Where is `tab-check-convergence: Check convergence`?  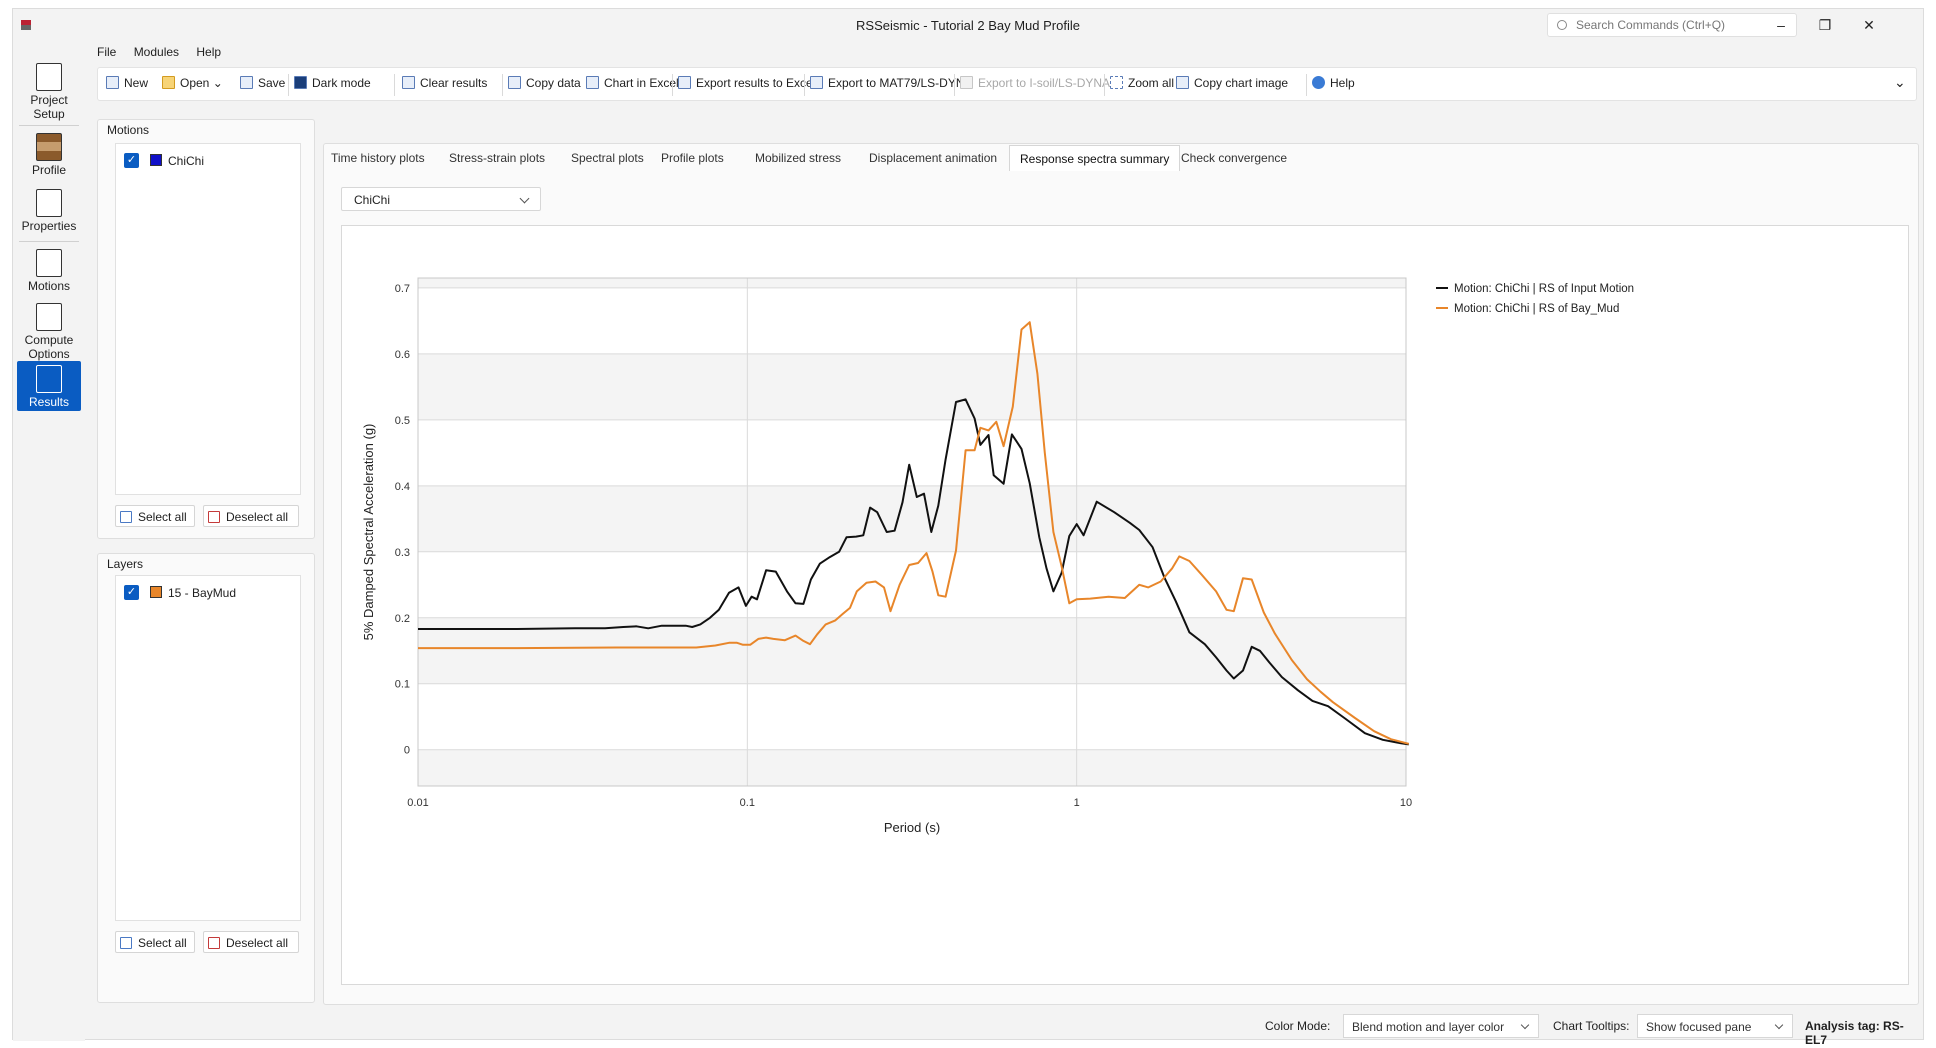
tab-check-convergence: Check convergence is located at coordinates (1234, 158).